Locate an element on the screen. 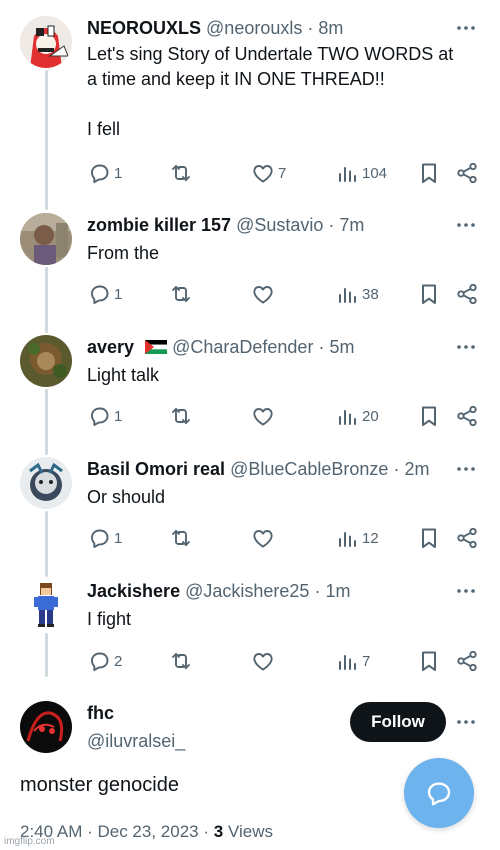 Image resolution: width=500 pixels, height=850 pixels. retweet-icon is located at coordinates (181, 173).